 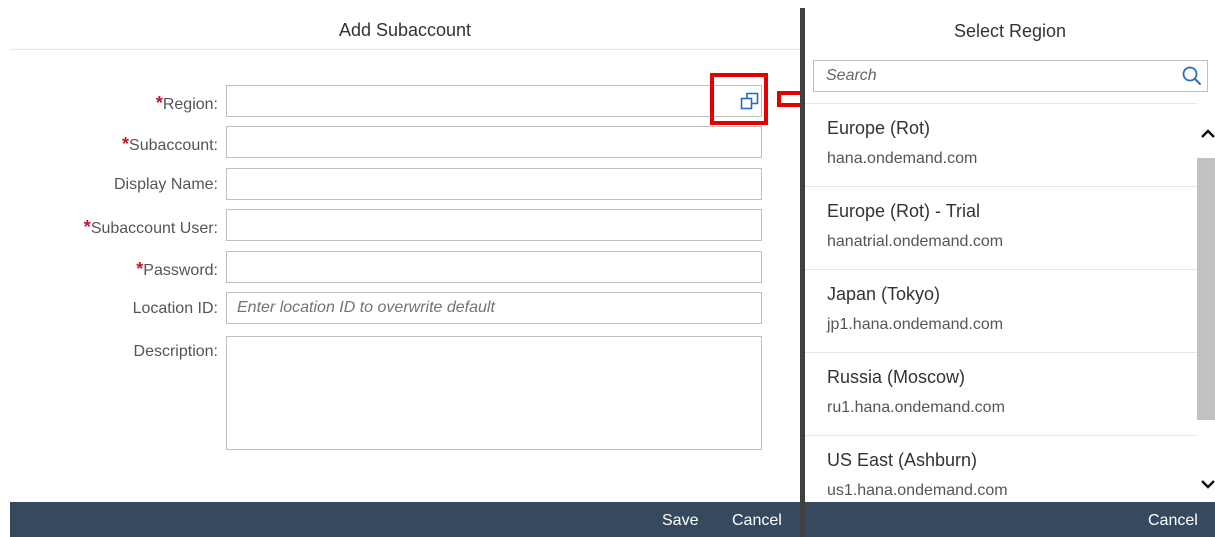 What do you see at coordinates (896, 377) in the screenshot?
I see `region-name: Russia (Moscow)` at bounding box center [896, 377].